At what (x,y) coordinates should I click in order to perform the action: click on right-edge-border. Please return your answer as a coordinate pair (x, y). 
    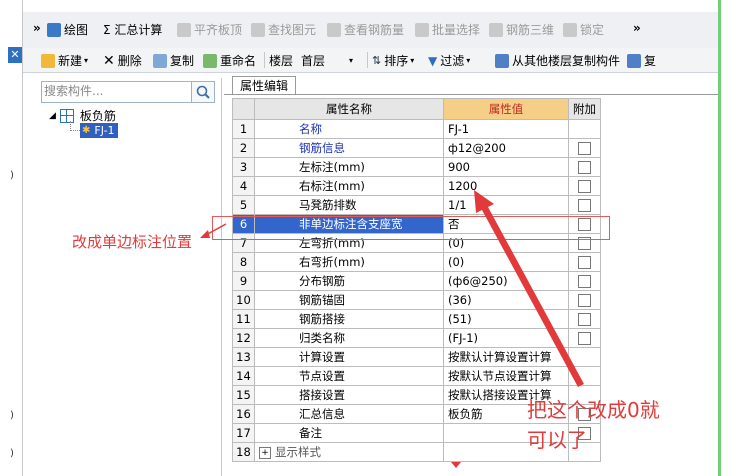
    Looking at the image, I should click on (727, 238).